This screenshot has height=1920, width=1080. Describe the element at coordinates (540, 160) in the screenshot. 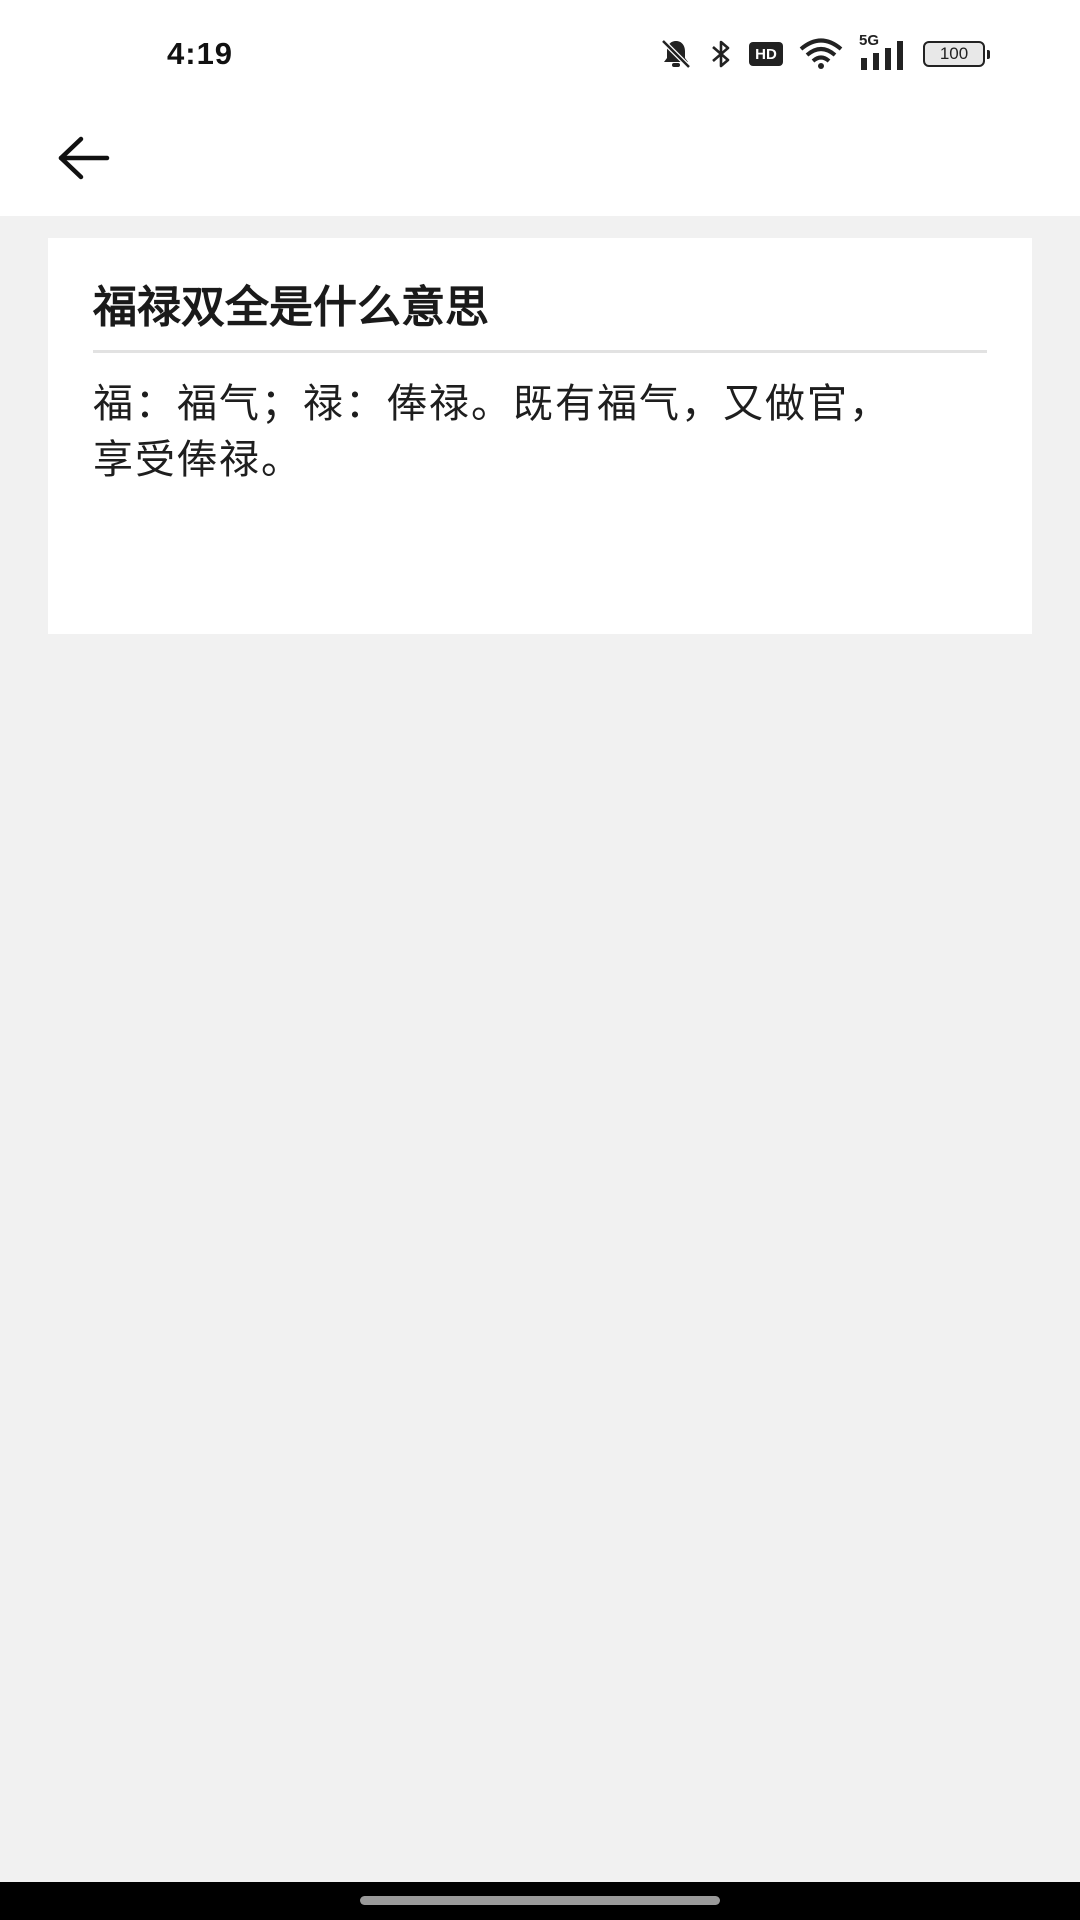

I see `app-bar` at that location.